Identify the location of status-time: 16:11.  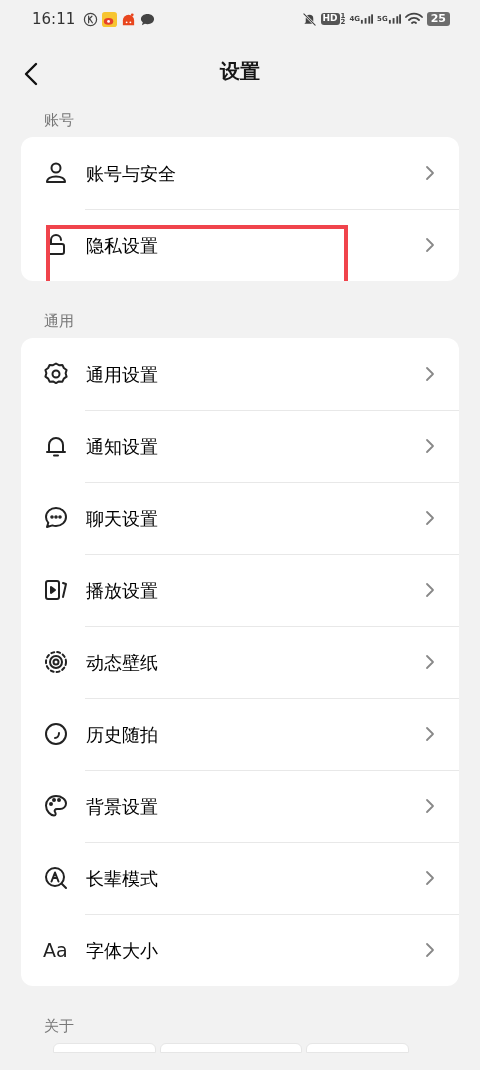
(54, 19).